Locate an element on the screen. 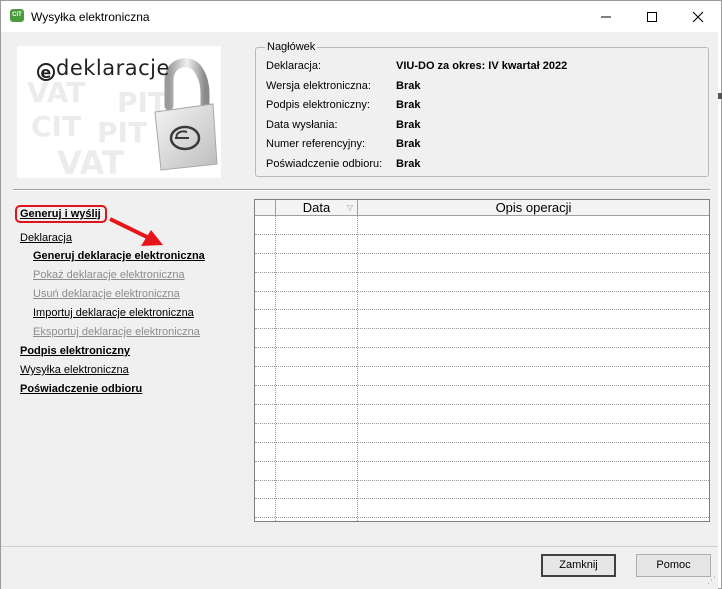  nav-electronic-shipment: Wysyłka elektroniczna is located at coordinates (74, 370).